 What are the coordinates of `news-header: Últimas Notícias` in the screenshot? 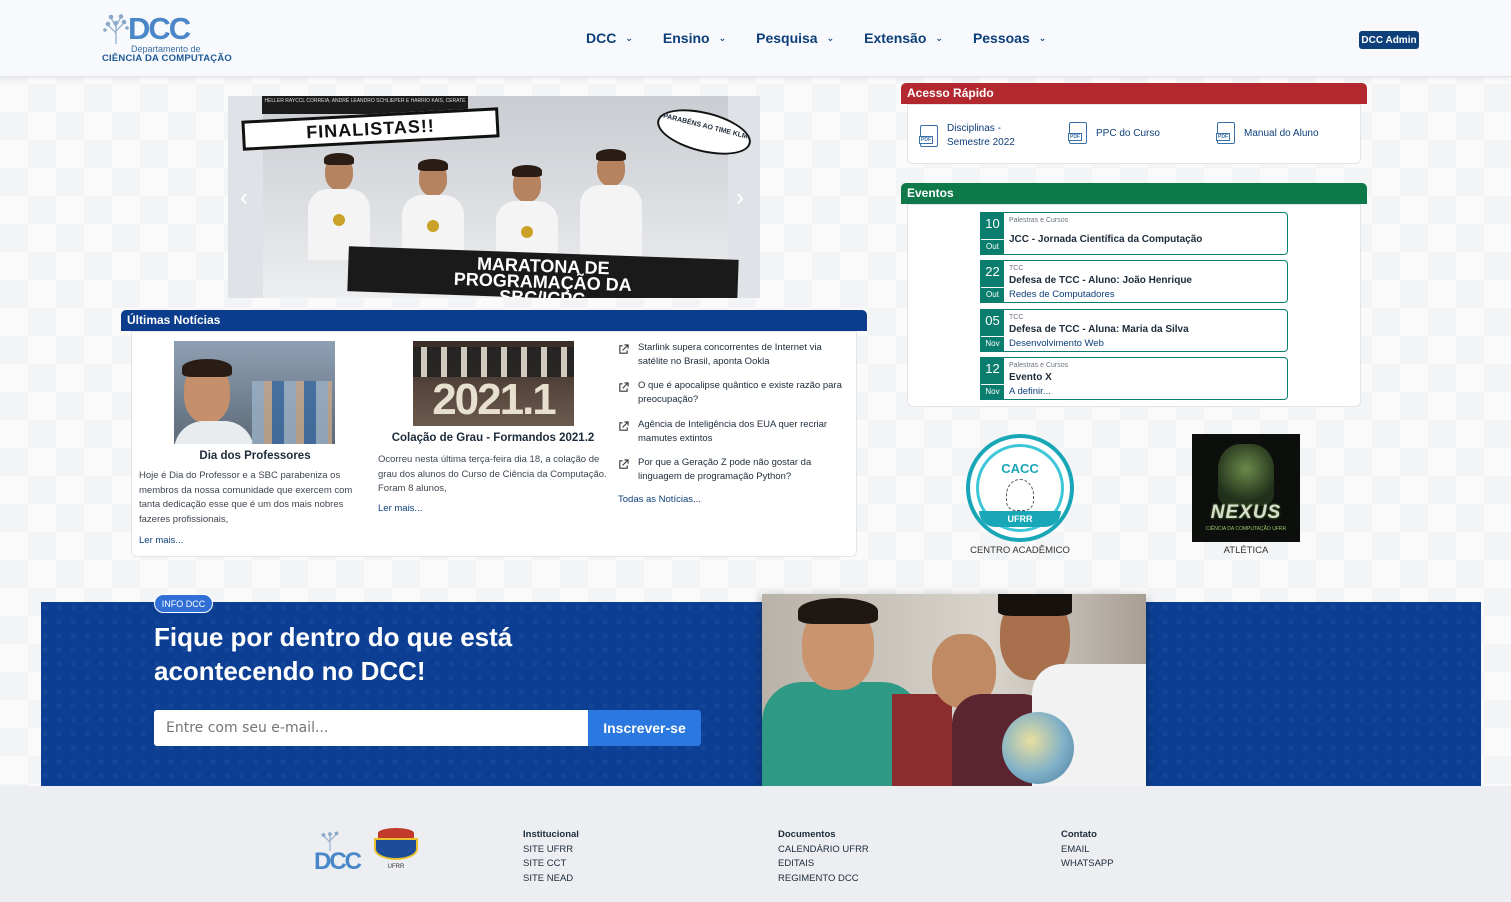 It's located at (494, 320).